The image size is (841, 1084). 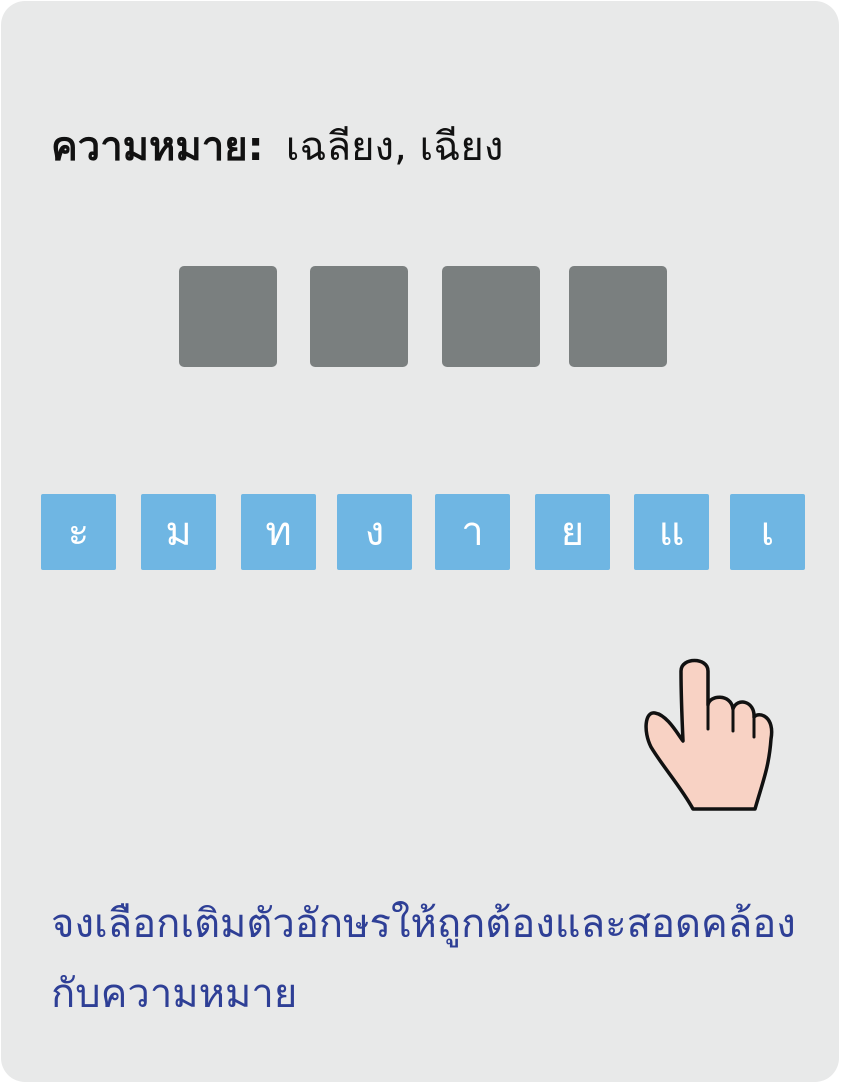 I want to click on letter-tile: ง, so click(x=374, y=532).